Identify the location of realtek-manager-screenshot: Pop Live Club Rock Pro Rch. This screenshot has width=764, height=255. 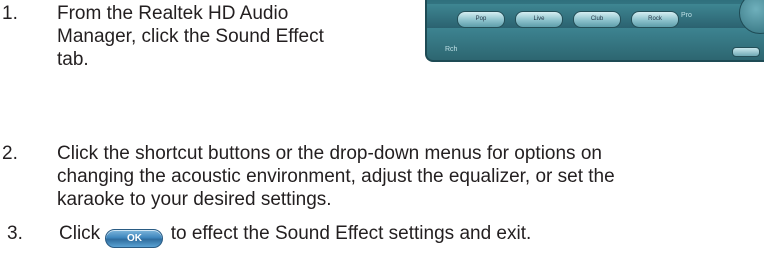
(594, 31).